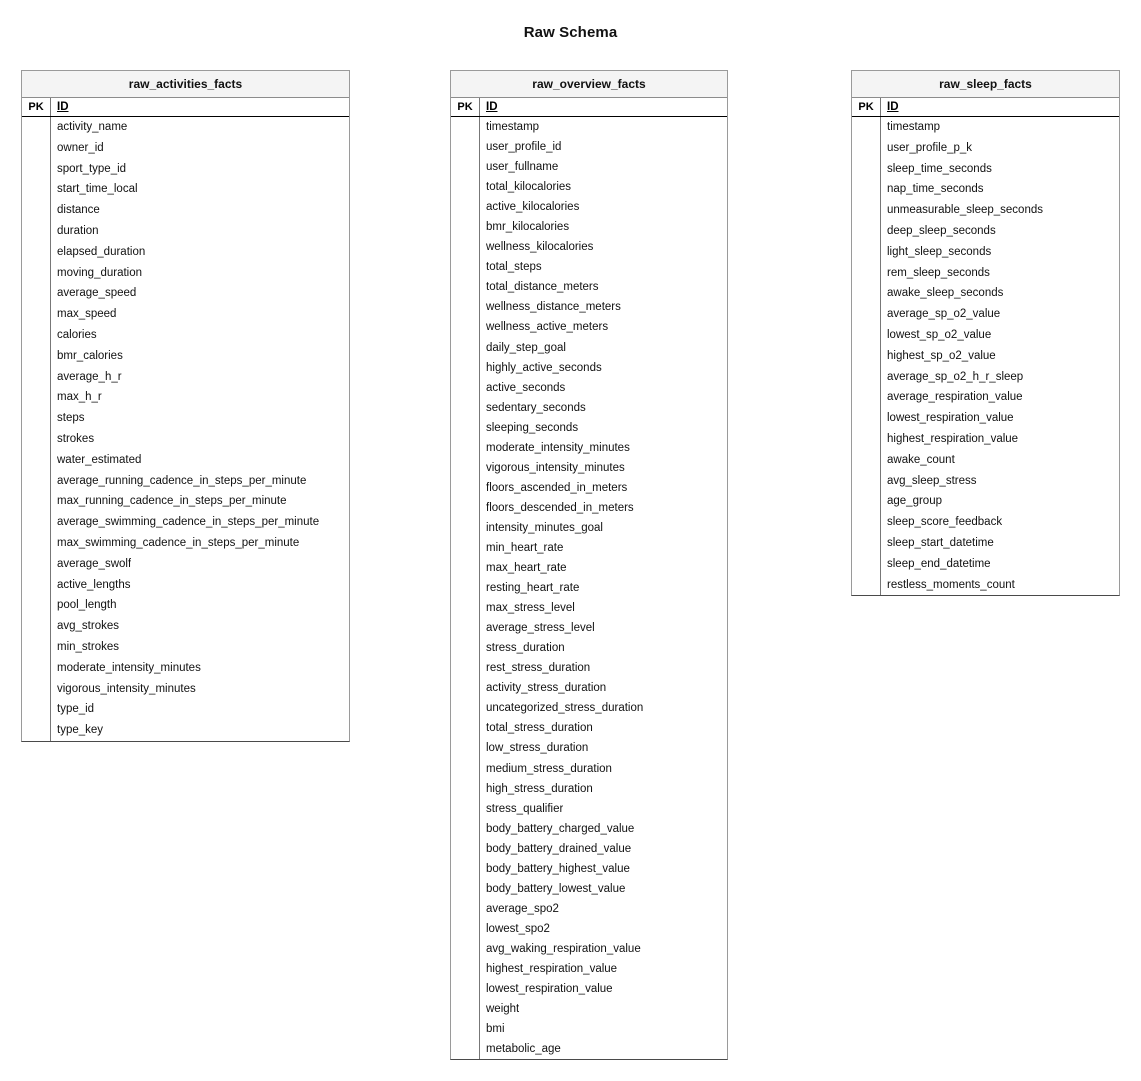 The height and width of the screenshot is (1081, 1141). I want to click on field-row: sleep_time_seconds, so click(985, 169).